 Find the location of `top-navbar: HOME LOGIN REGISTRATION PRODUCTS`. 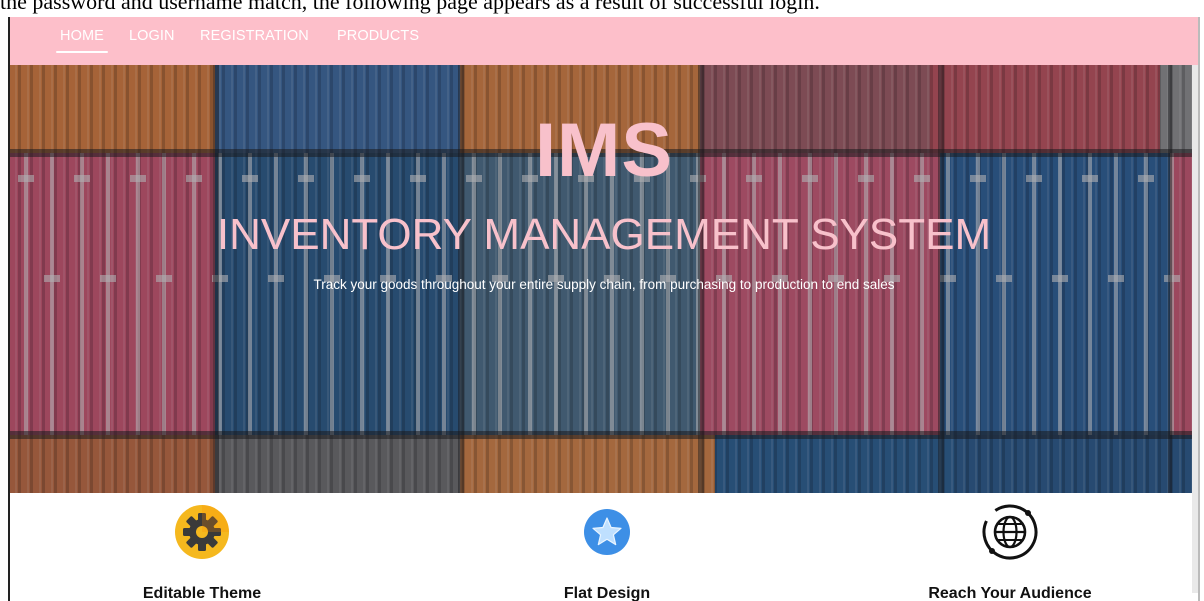

top-navbar: HOME LOGIN REGISTRATION PRODUCTS is located at coordinates (604, 41).